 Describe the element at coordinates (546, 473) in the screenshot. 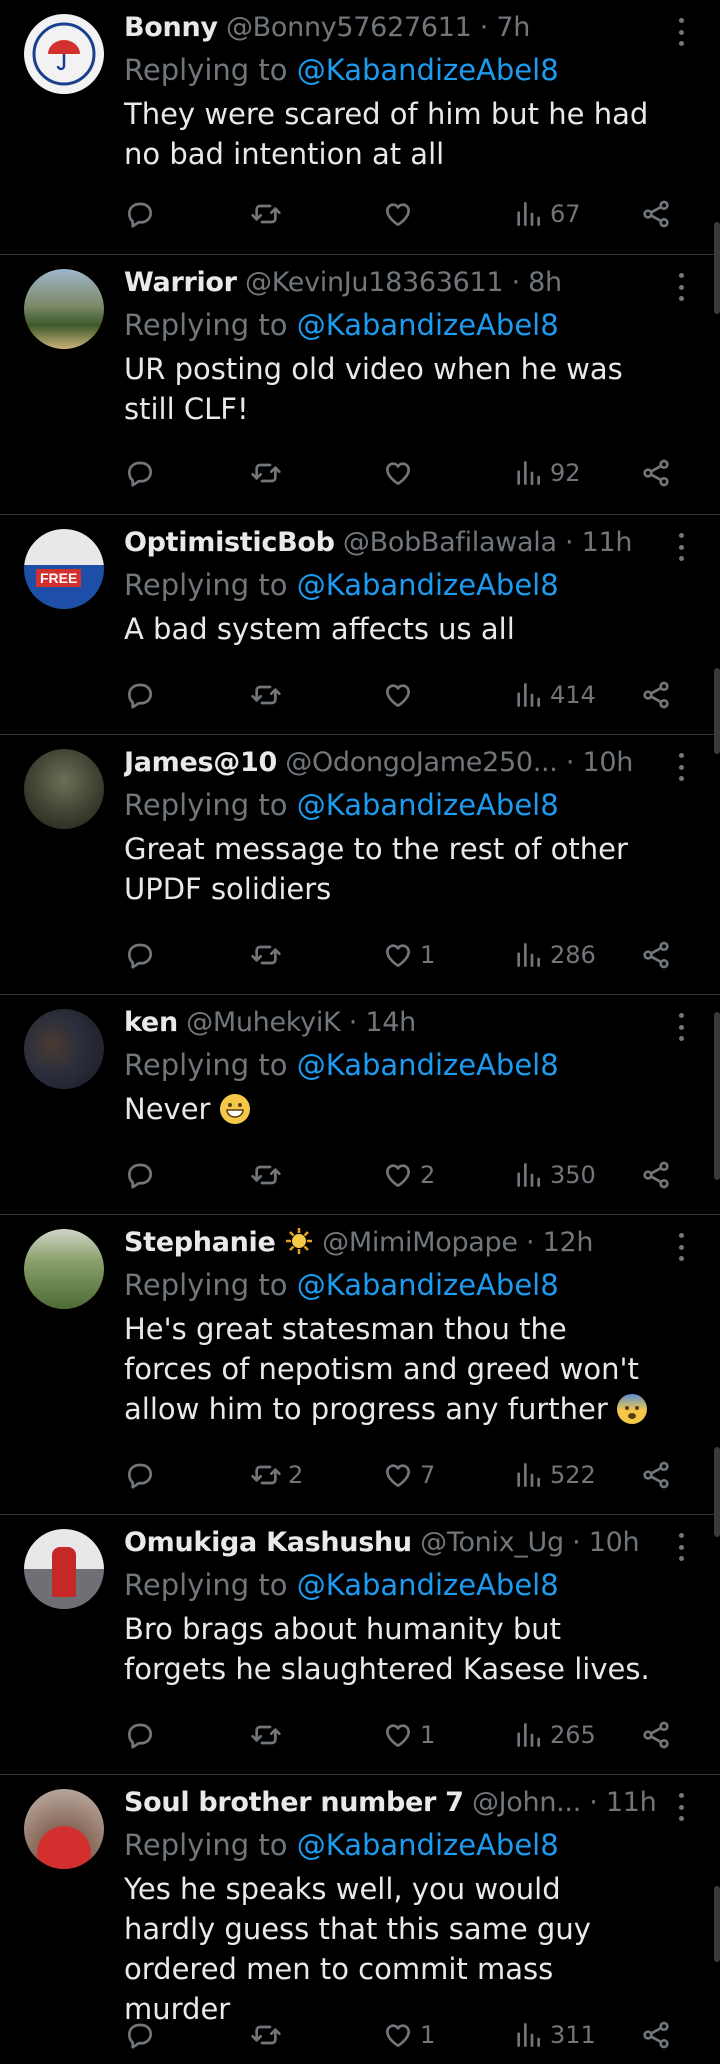

I see `views-button: 92` at that location.